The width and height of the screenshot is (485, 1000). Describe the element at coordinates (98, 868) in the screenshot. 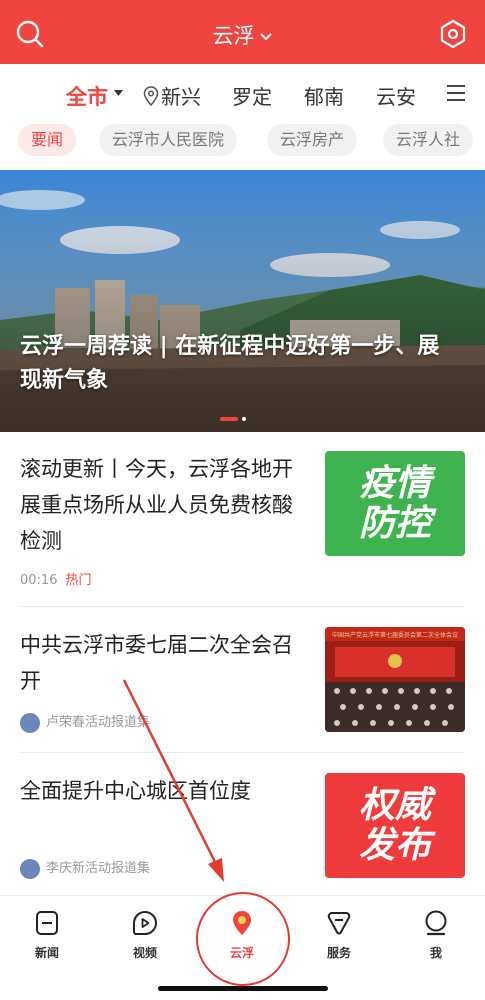

I see `news-source: 李庆新活动报道集` at that location.